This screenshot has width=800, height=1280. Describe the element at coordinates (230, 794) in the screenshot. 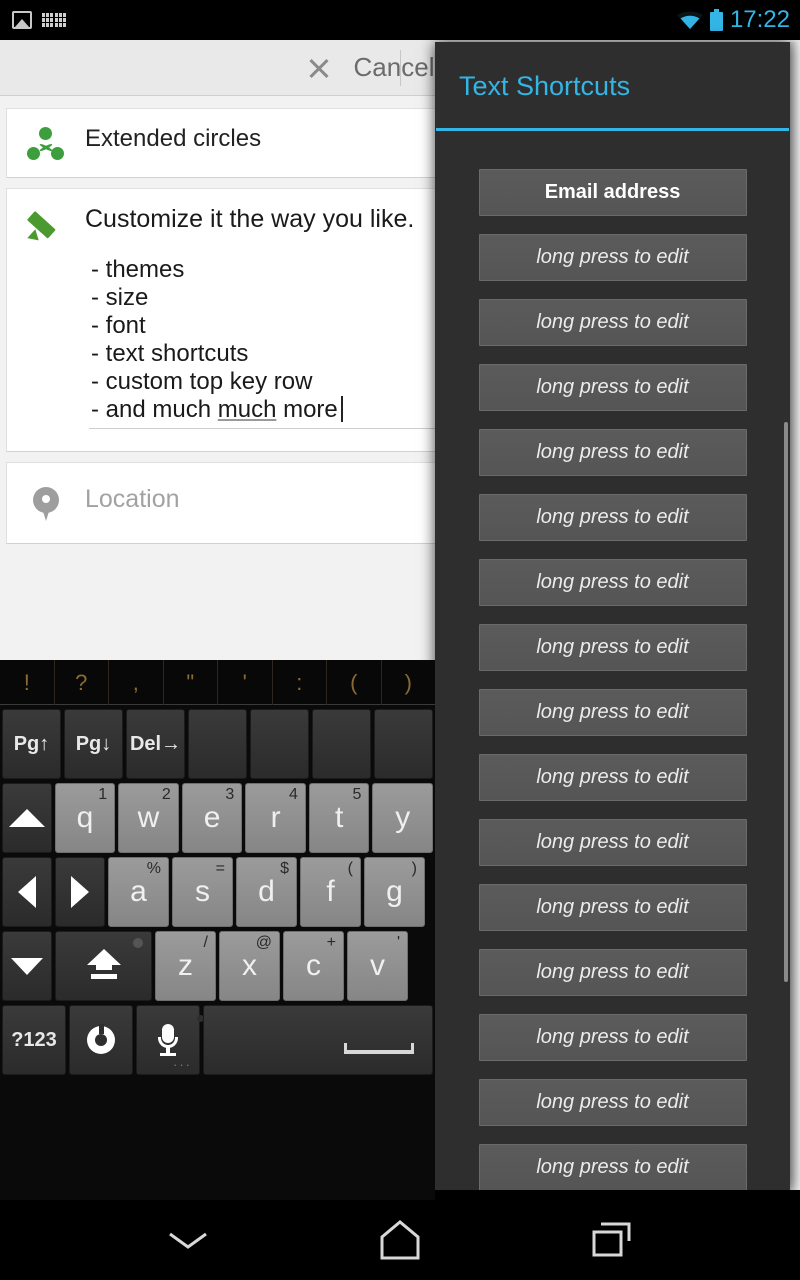

I see `key-hint: 3` at that location.